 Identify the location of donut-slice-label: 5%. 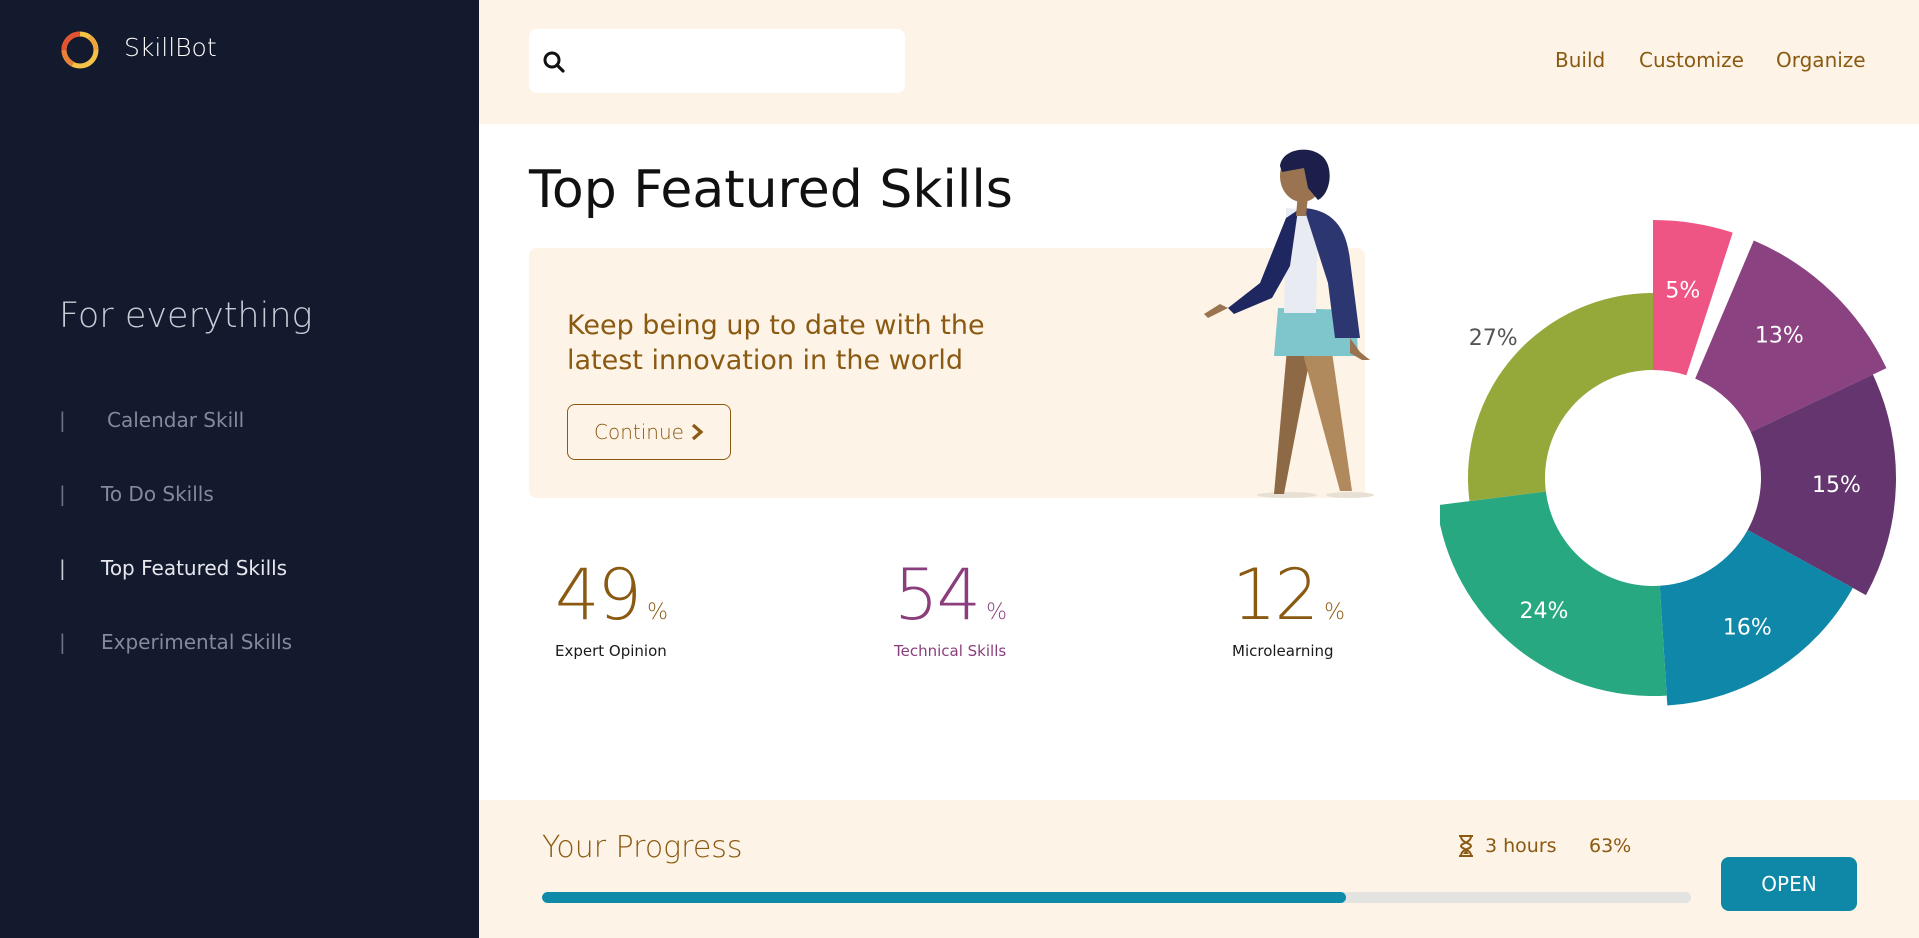
(1682, 290).